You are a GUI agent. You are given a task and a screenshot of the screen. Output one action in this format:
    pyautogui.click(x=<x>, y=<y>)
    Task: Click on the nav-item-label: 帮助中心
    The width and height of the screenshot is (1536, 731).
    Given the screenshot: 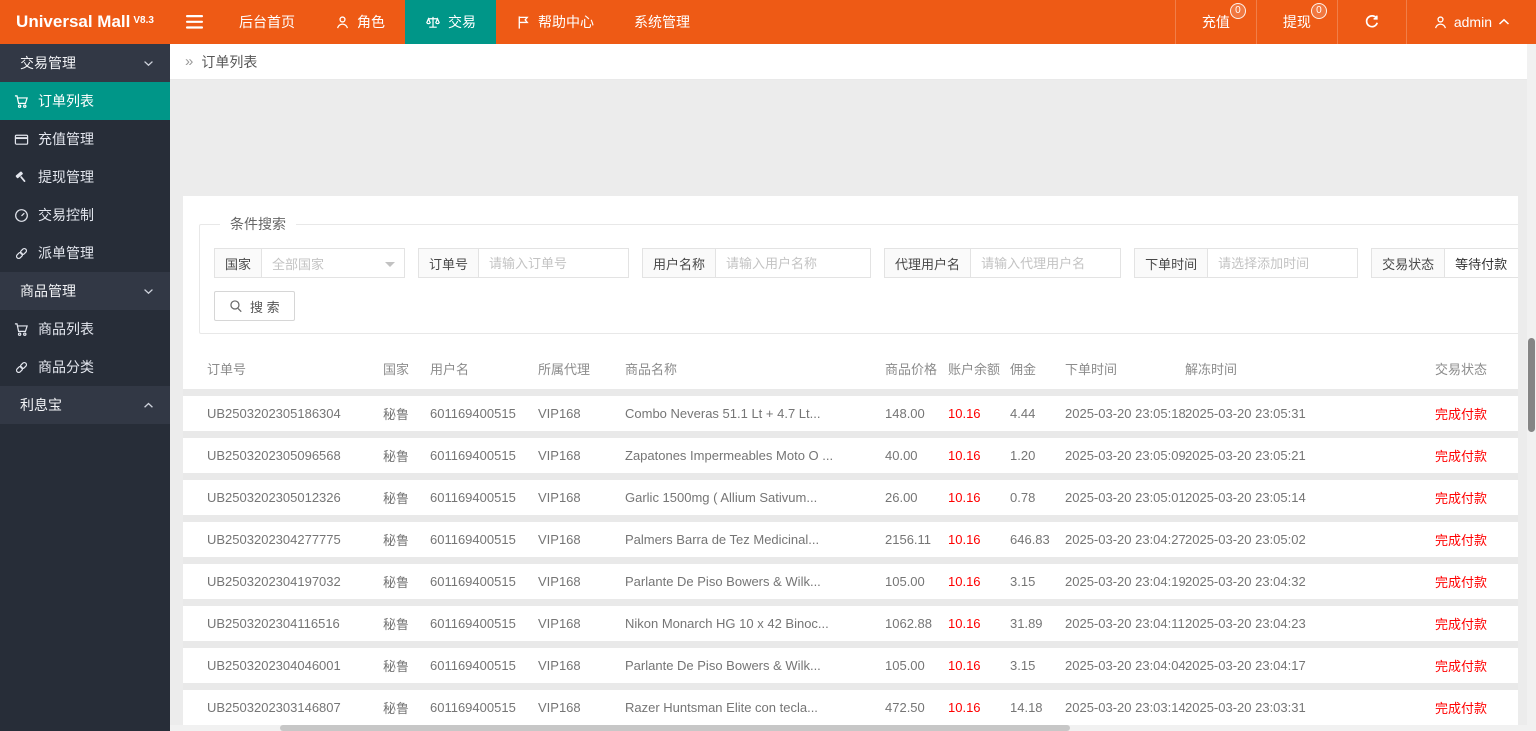 What is the action you would take?
    pyautogui.click(x=566, y=22)
    